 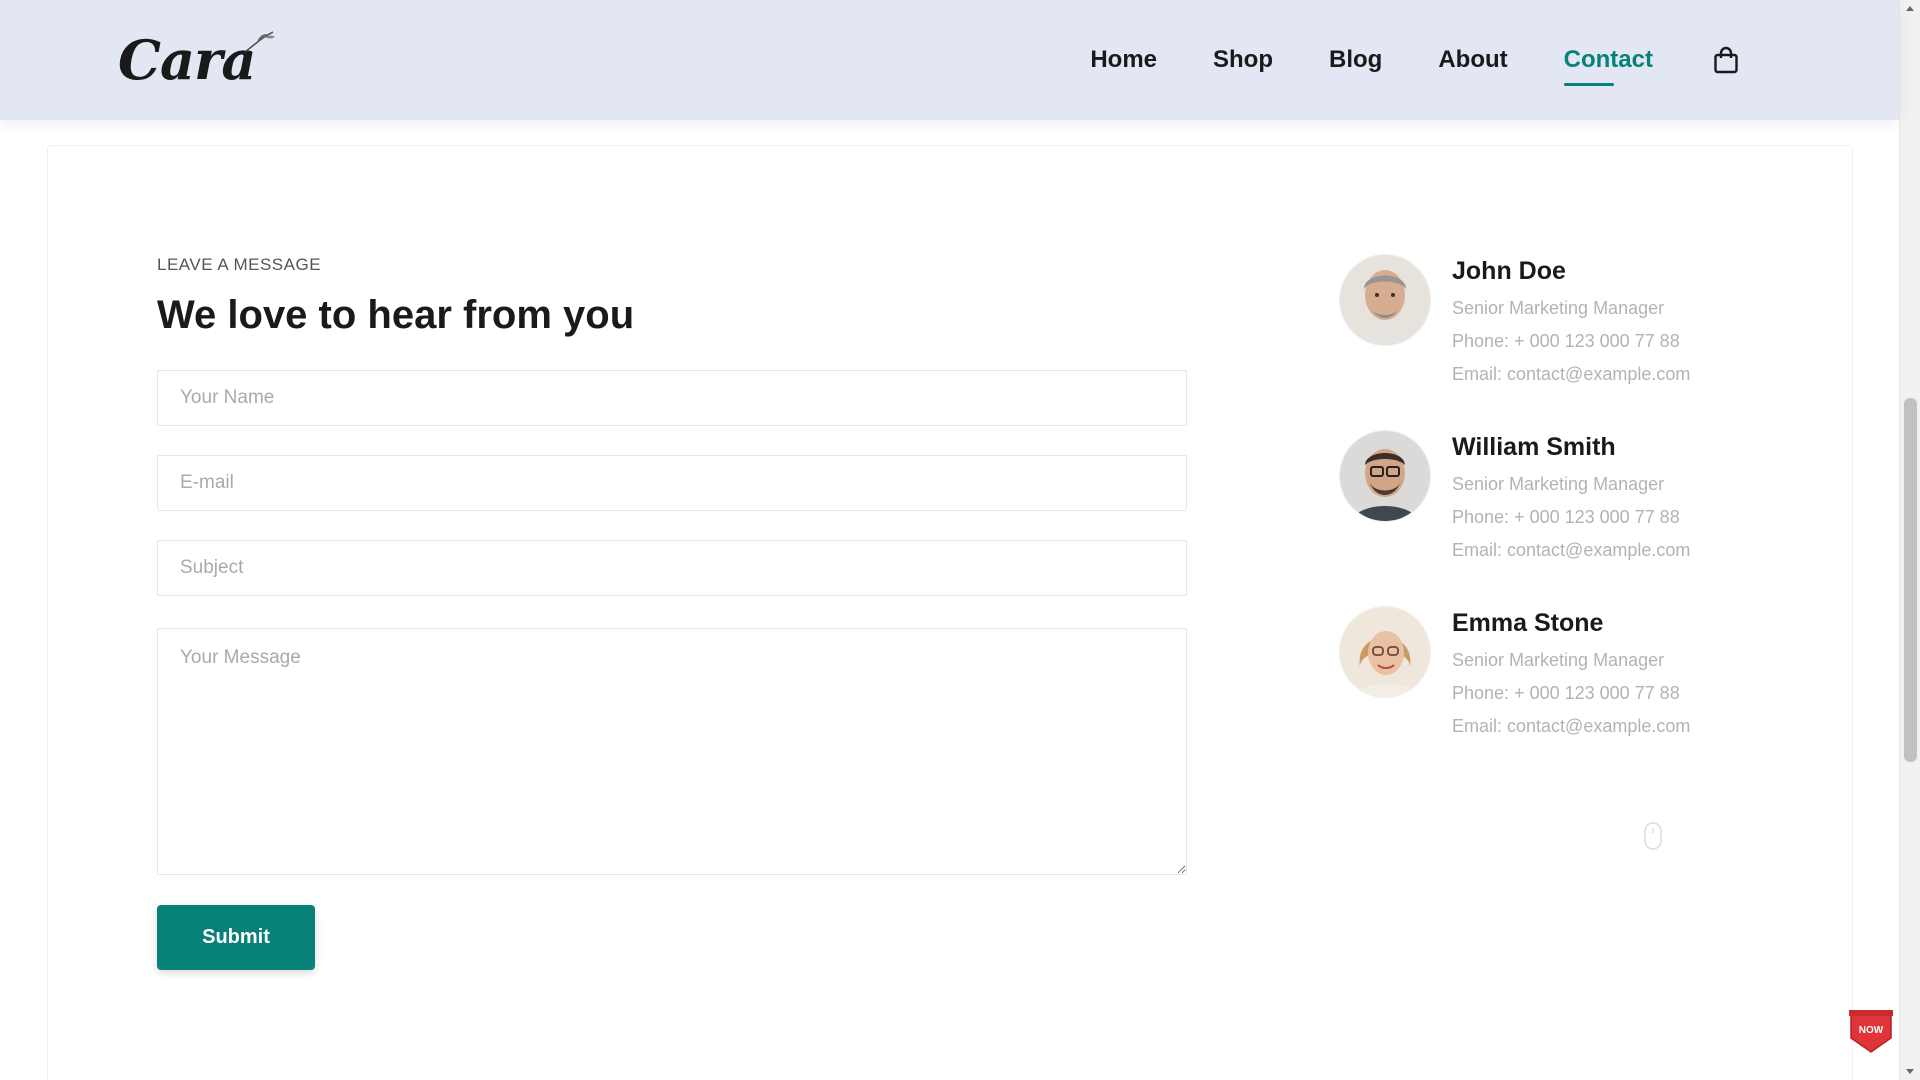 What do you see at coordinates (239, 264) in the screenshot?
I see `form-eyebrow: LEAVE A MESSAGE` at bounding box center [239, 264].